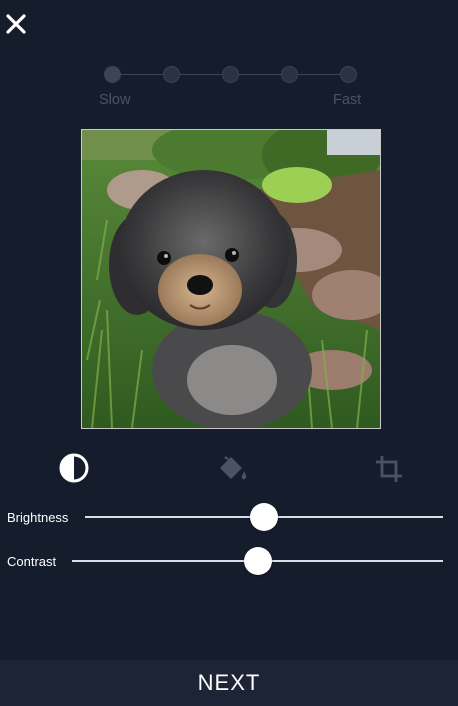 The height and width of the screenshot is (706, 458). Describe the element at coordinates (264, 517) in the screenshot. I see `brightness-slider-thumb` at that location.